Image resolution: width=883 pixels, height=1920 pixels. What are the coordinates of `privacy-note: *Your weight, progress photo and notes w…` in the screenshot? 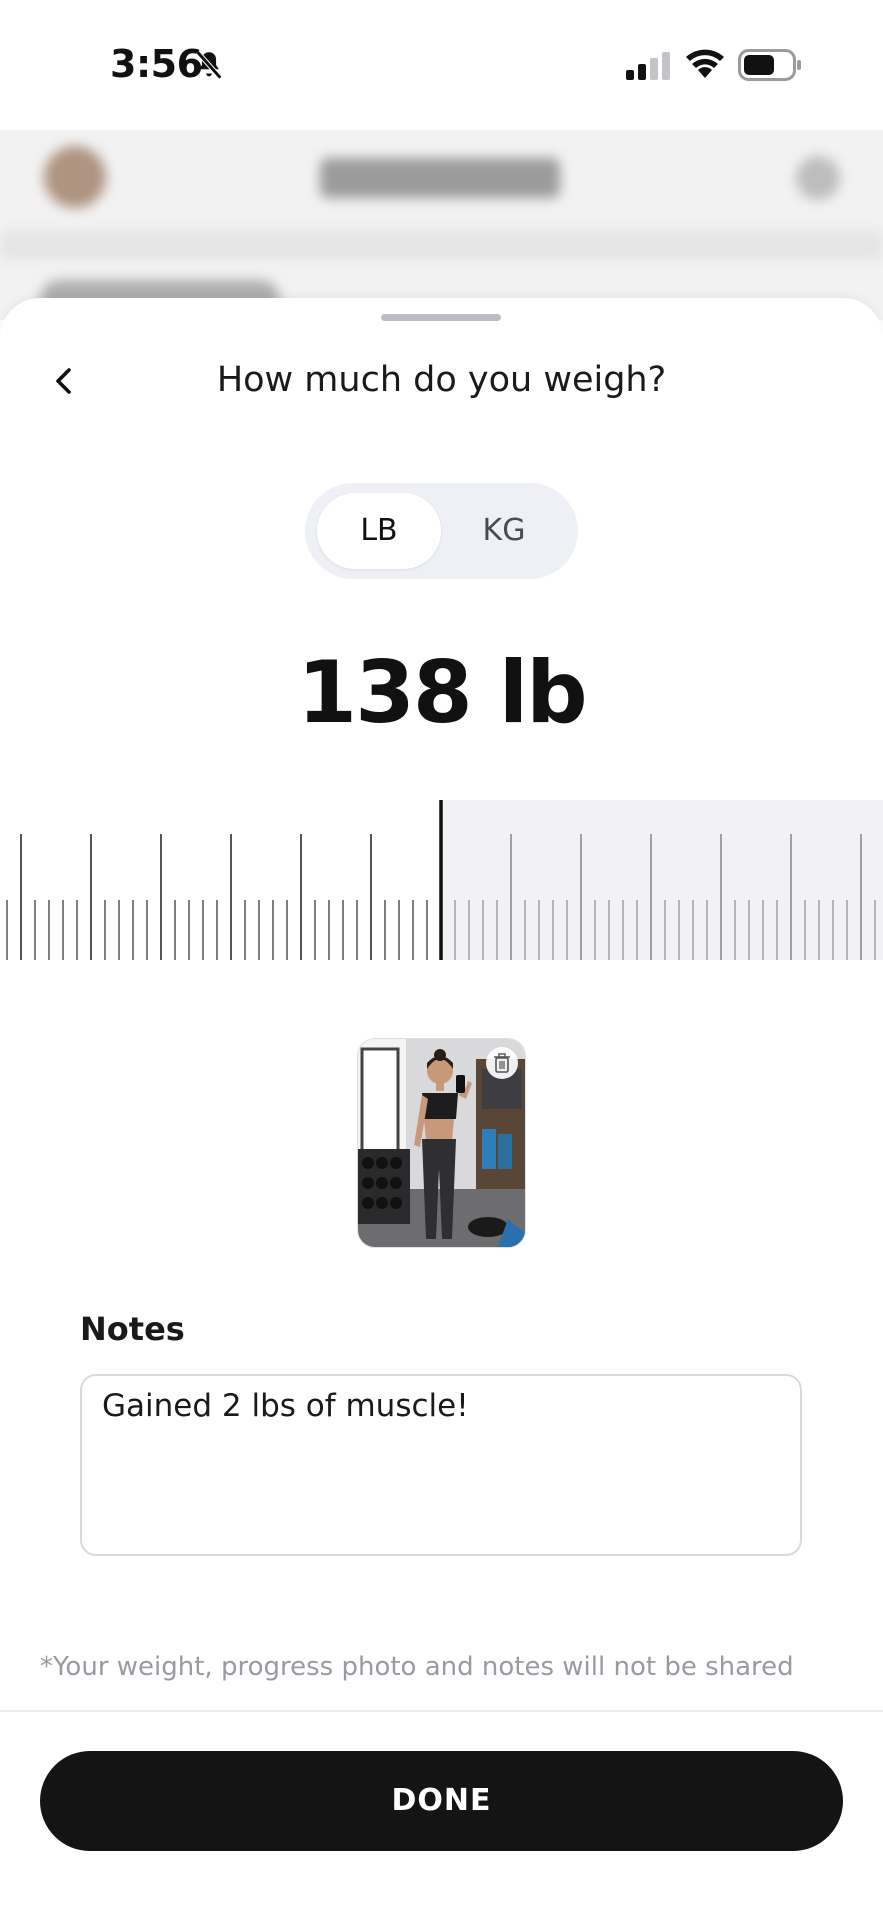 It's located at (417, 1667).